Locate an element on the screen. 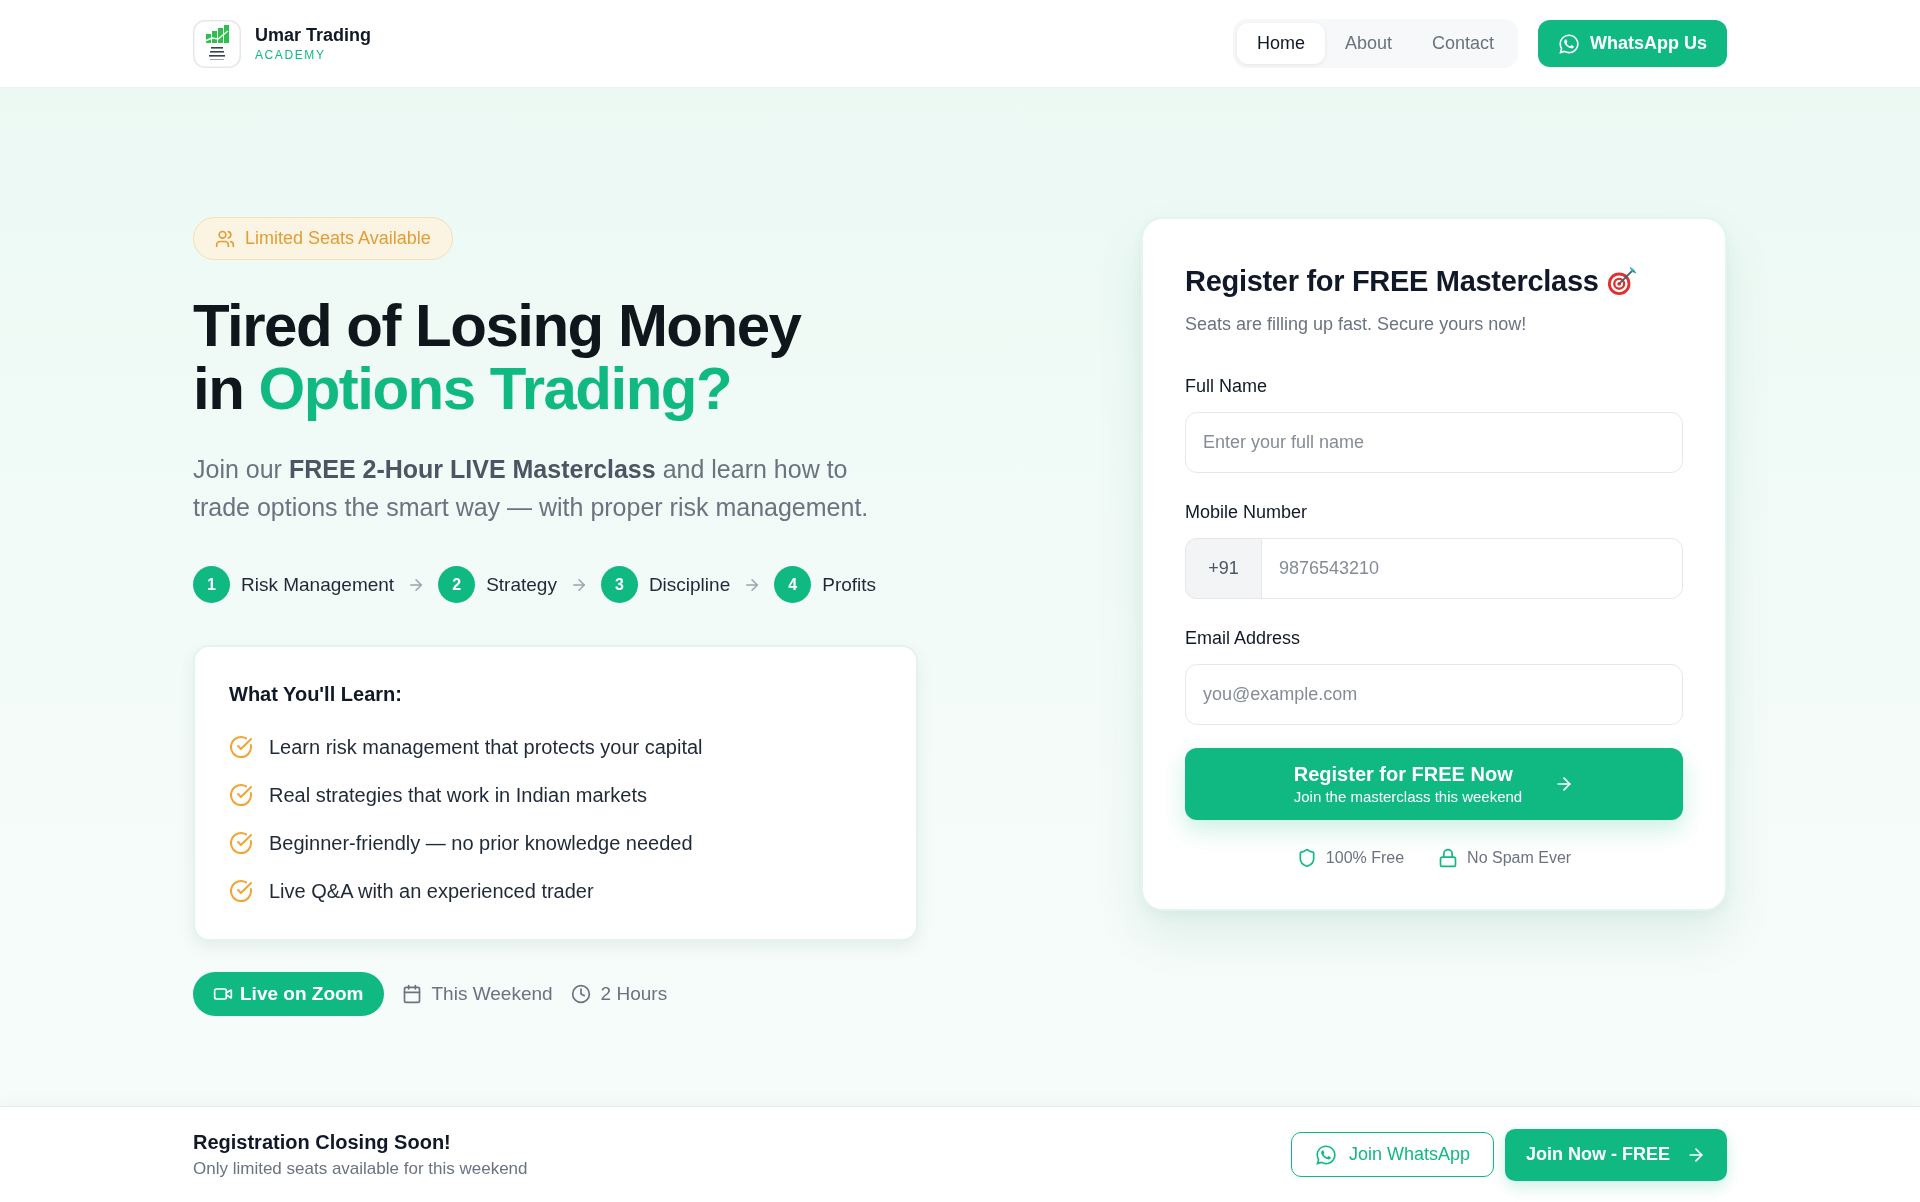 The width and height of the screenshot is (1920, 1202). nav-tab: Home is located at coordinates (1280, 43).